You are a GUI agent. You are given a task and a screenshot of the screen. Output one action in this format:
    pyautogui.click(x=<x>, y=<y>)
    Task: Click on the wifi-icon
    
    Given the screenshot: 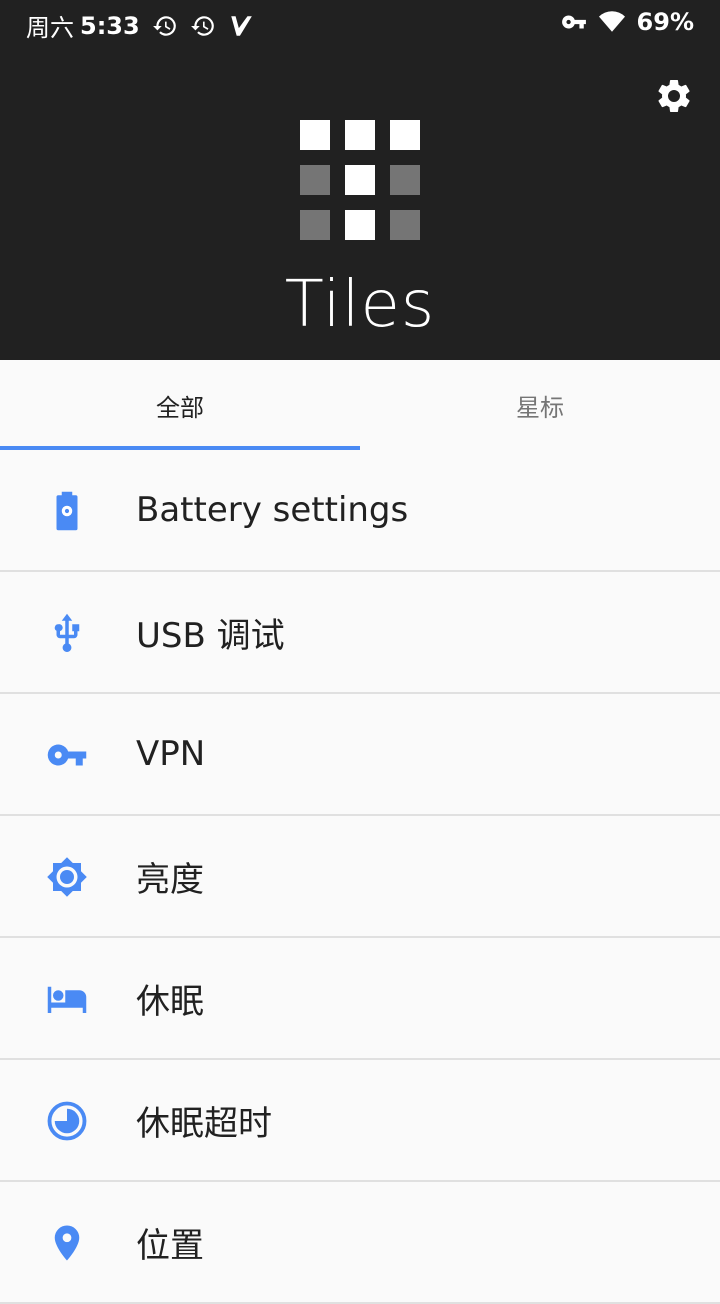 What is the action you would take?
    pyautogui.click(x=611, y=21)
    